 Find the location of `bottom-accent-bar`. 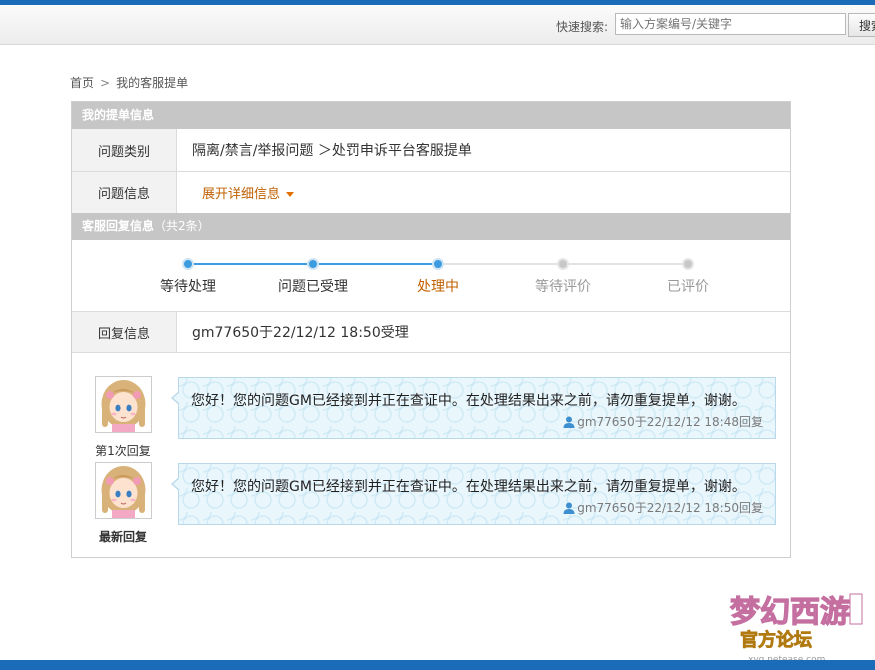

bottom-accent-bar is located at coordinates (437, 665).